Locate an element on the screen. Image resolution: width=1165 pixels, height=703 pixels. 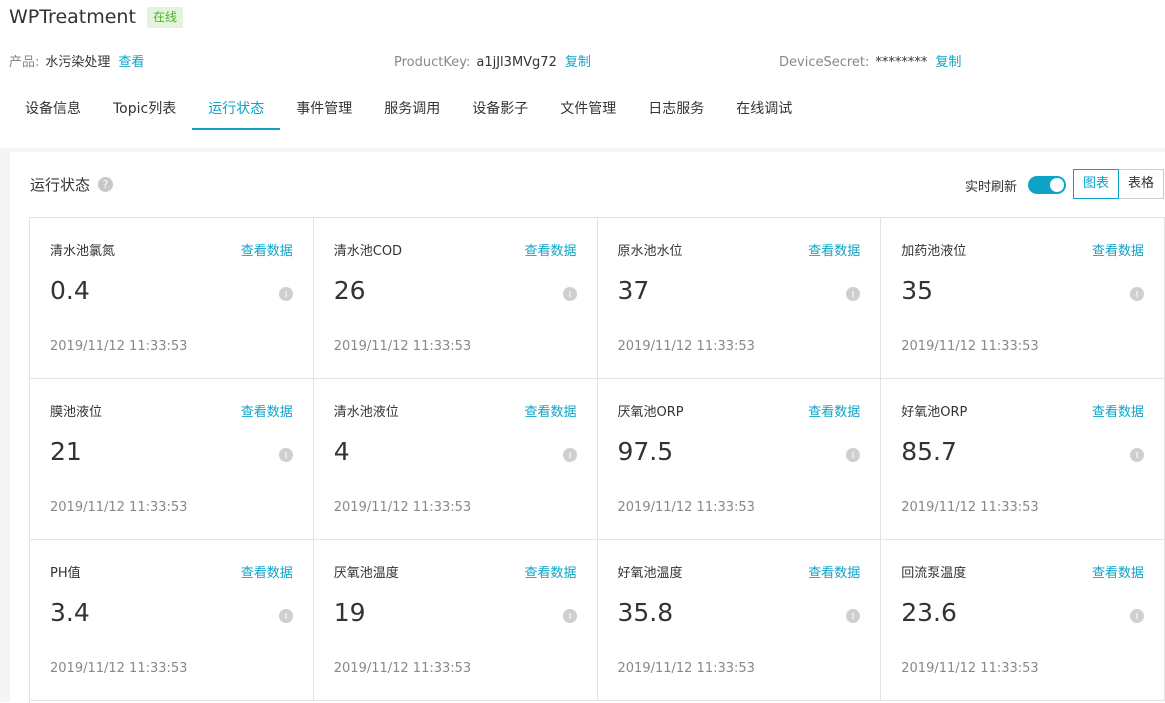
product-meta: 产品: 水污染处理 查看 is located at coordinates (76, 63).